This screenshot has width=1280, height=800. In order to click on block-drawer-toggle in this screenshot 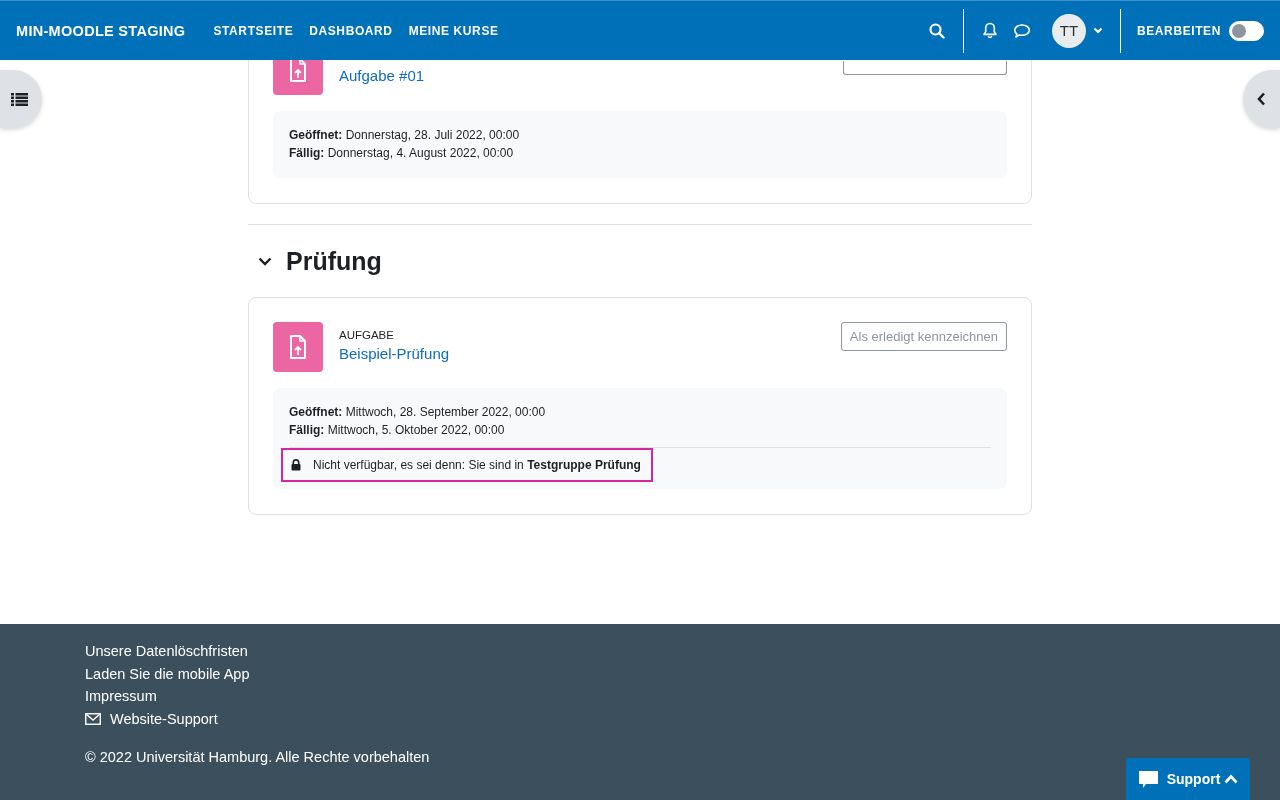, I will do `click(1261, 99)`.